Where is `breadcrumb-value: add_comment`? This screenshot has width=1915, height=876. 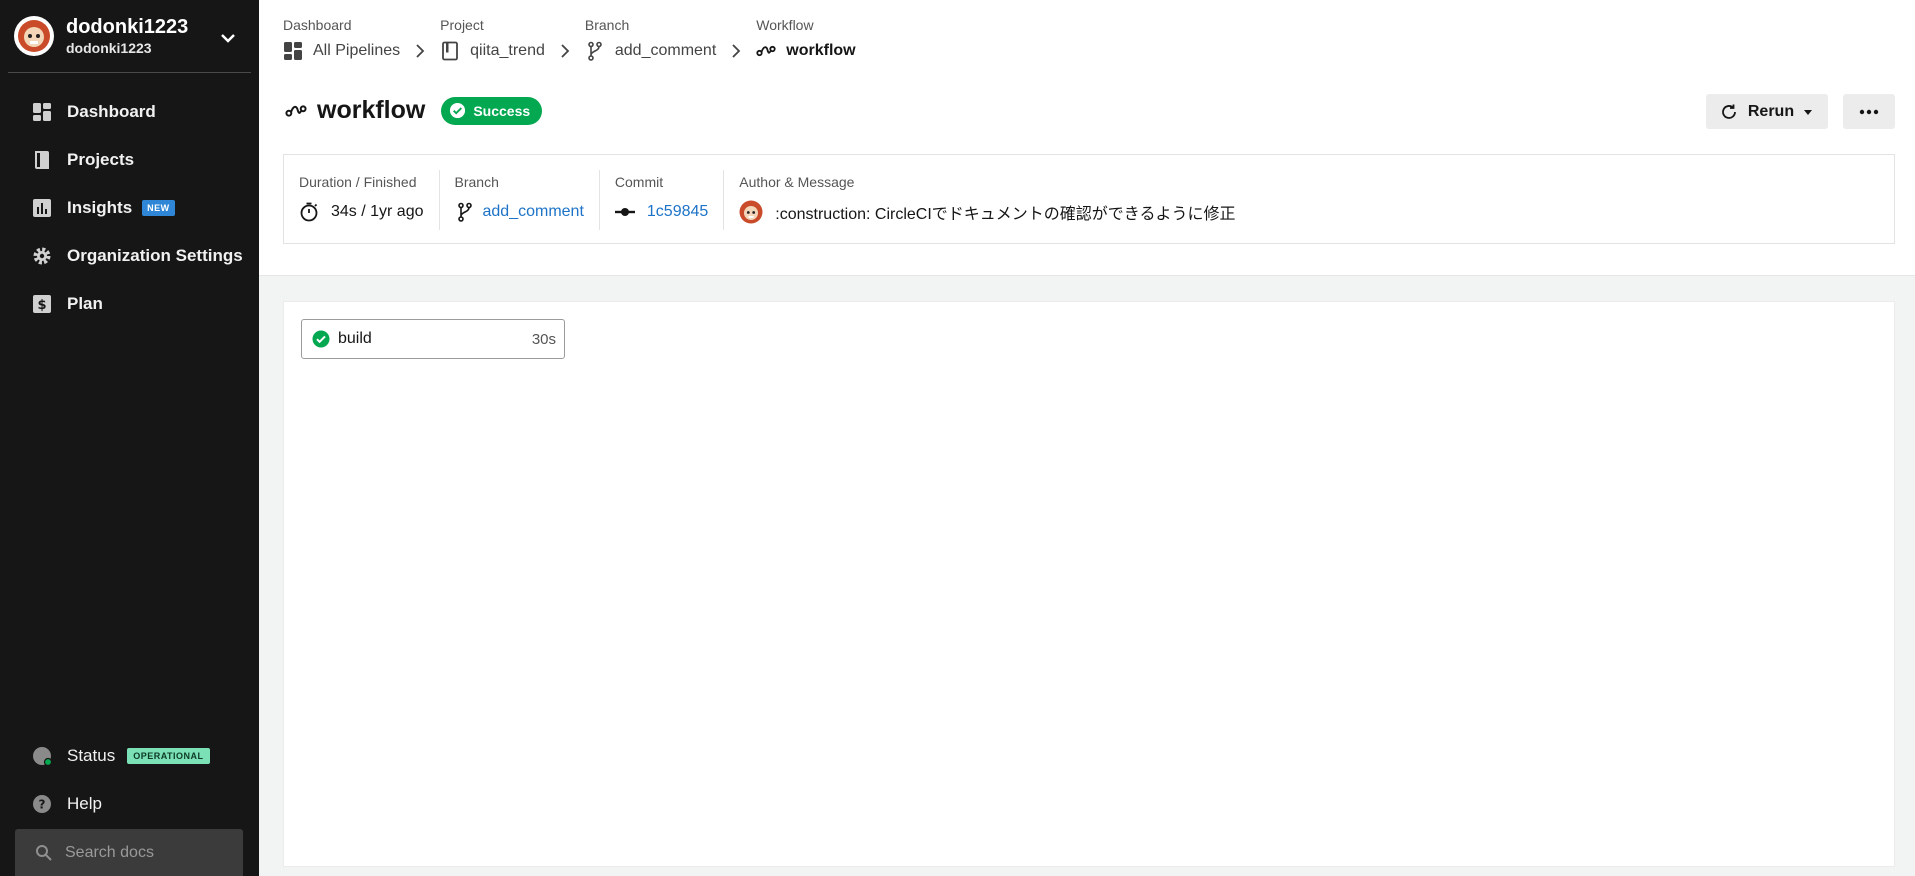 breadcrumb-value: add_comment is located at coordinates (665, 50).